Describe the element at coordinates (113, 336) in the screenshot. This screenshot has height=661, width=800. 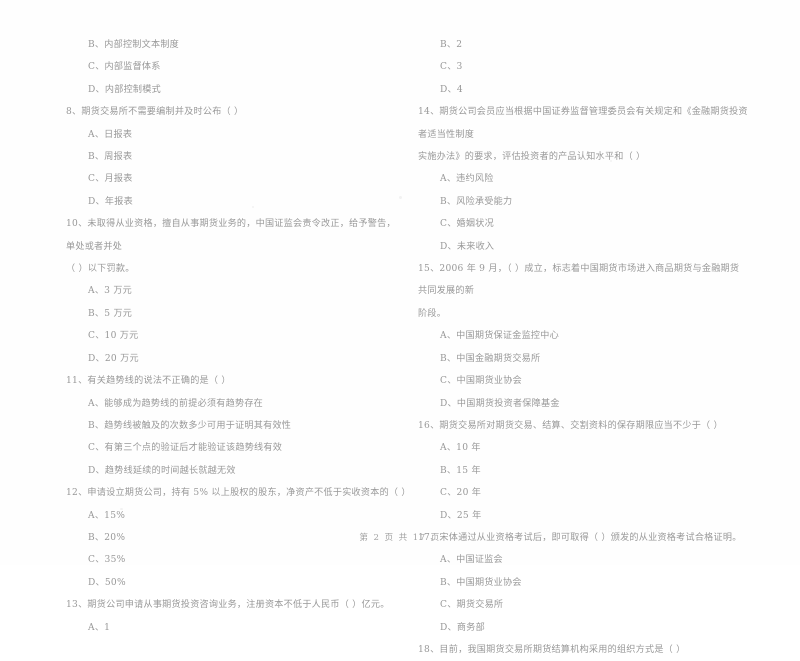
I see `answer-option: C、10 万元` at that location.